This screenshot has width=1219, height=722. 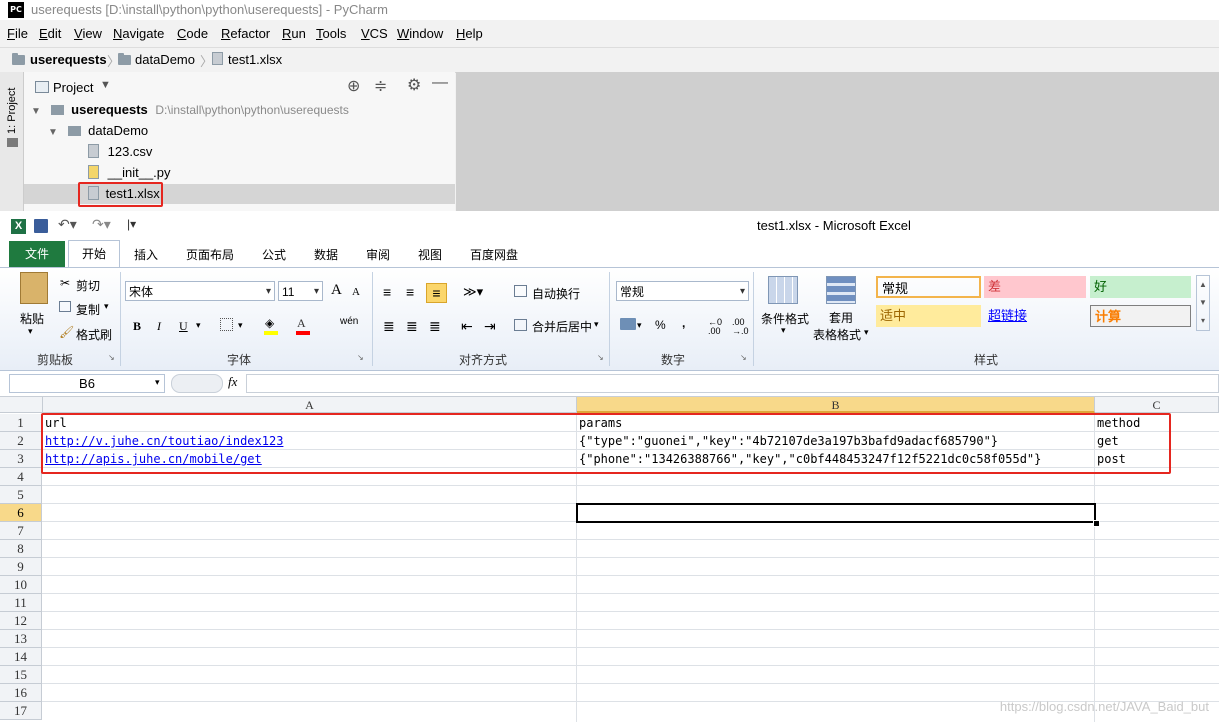 I want to click on shrink-font-button: A, so click(x=356, y=292).